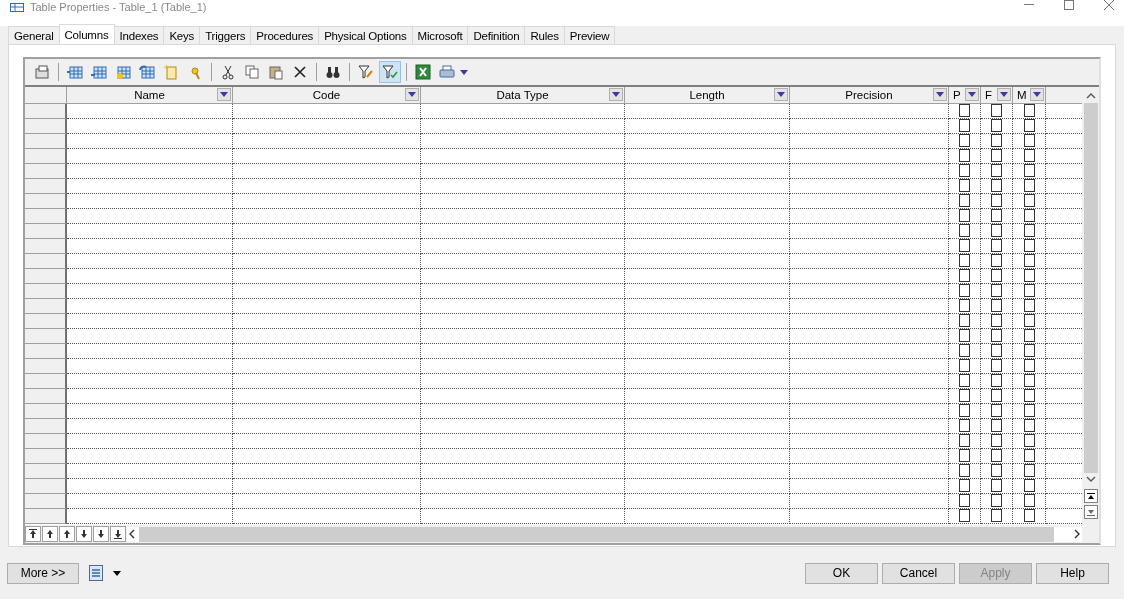  Describe the element at coordinates (86, 34) in the screenshot. I see `tab: Columns` at that location.